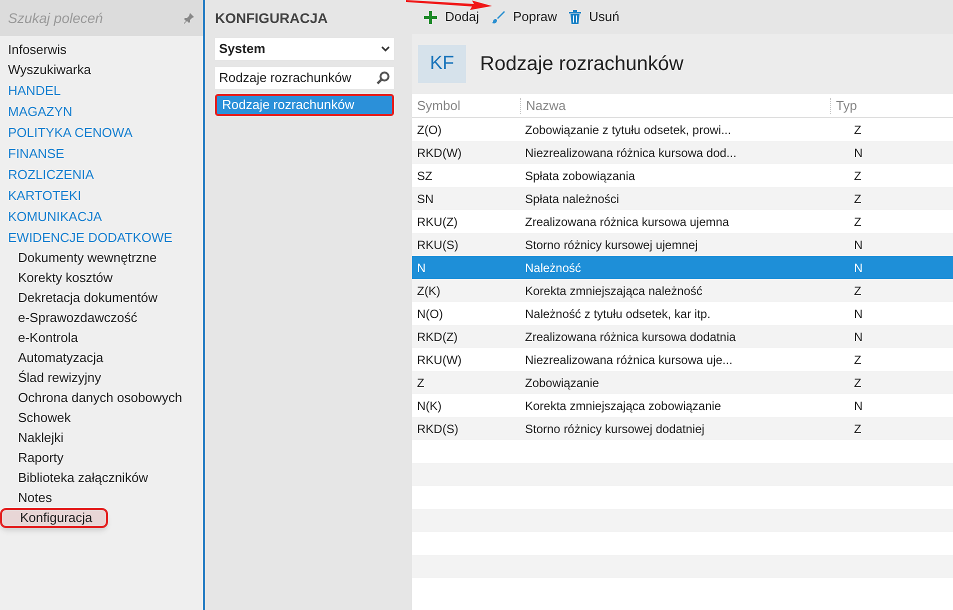 The width and height of the screenshot is (953, 610). What do you see at coordinates (189, 18) in the screenshot?
I see `pin-icon` at bounding box center [189, 18].